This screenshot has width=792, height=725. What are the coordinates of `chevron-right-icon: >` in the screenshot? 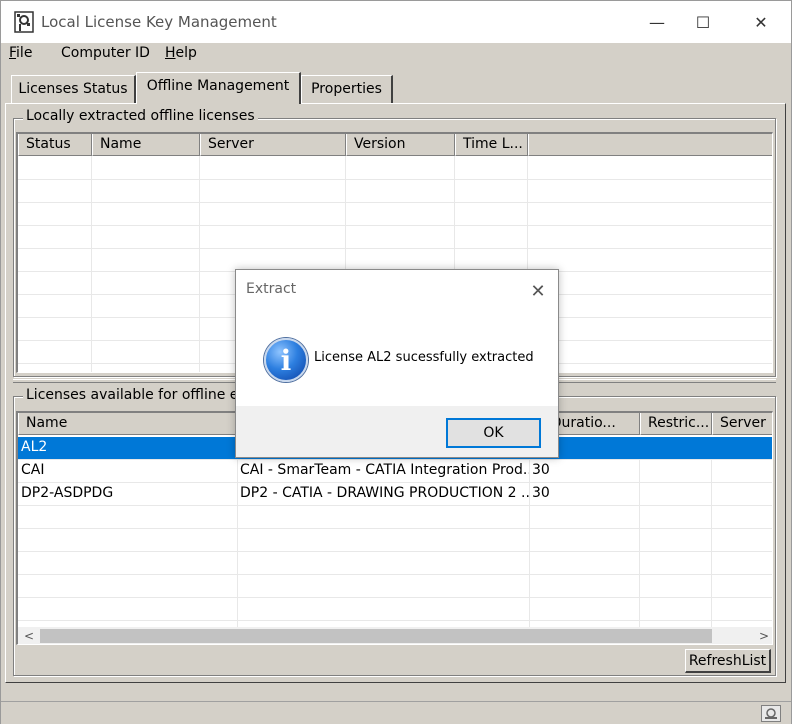 It's located at (764, 636).